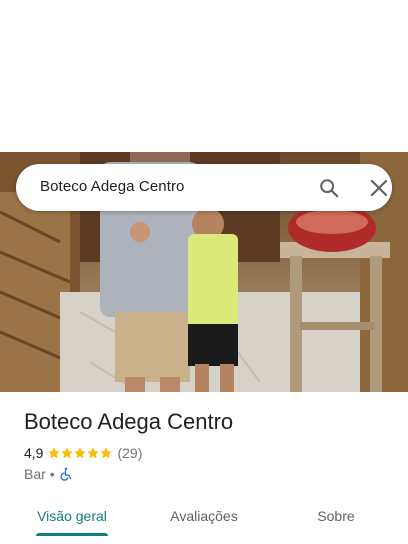  Describe the element at coordinates (66, 474) in the screenshot. I see `wheelchair-icon` at that location.